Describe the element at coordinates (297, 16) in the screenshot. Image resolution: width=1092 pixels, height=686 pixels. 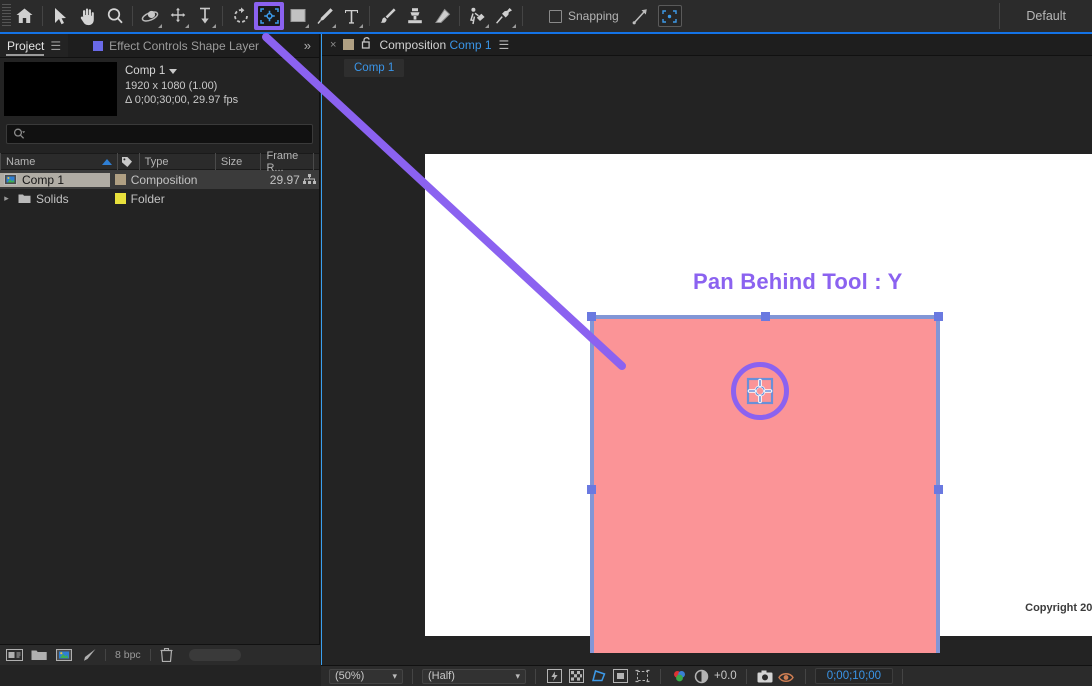
I see `rectangle-tool` at that location.